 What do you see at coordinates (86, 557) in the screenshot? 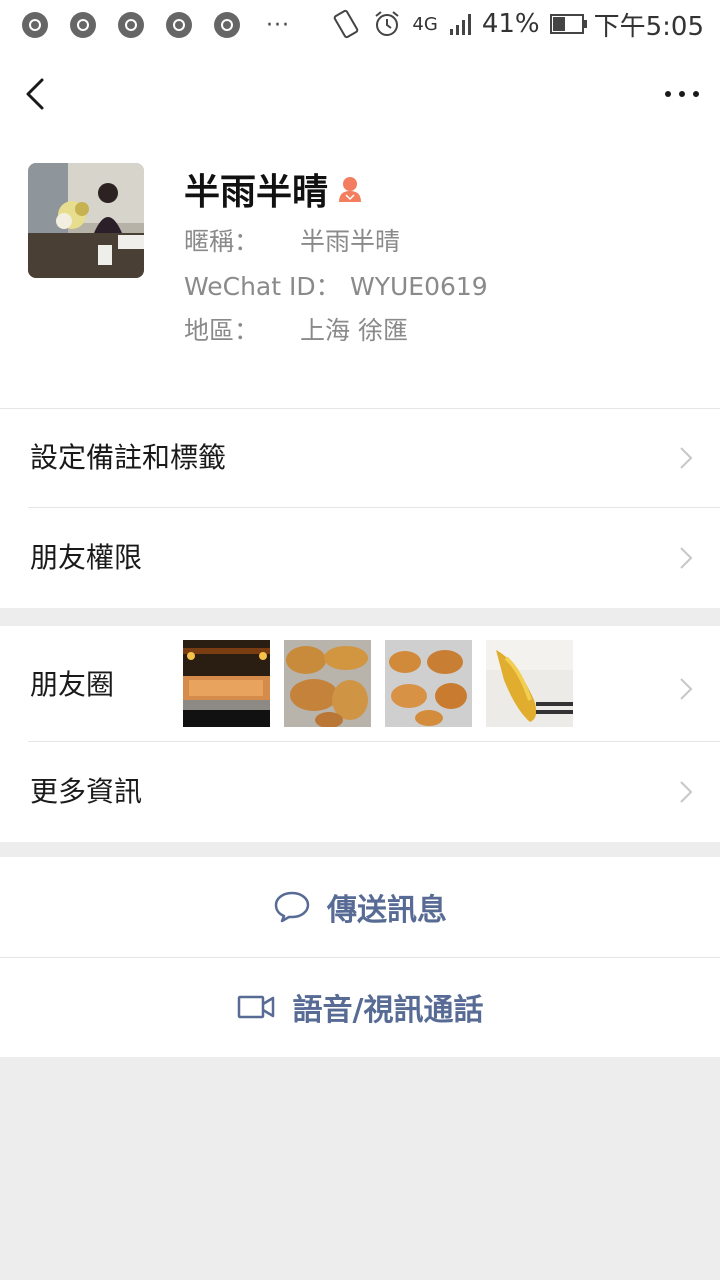
I see `friend-permissions-label: 朋友權限` at bounding box center [86, 557].